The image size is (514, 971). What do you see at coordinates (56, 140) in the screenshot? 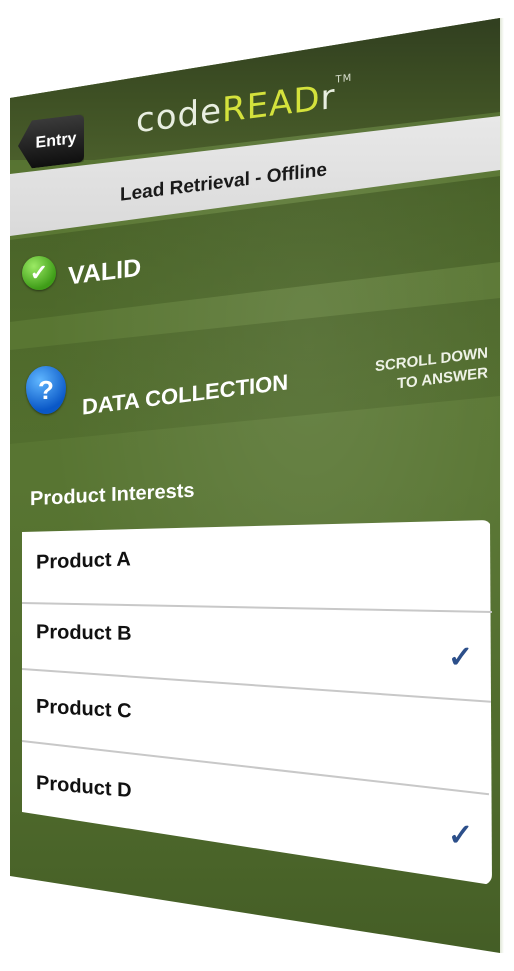
I see `back-button-label: Entry` at bounding box center [56, 140].